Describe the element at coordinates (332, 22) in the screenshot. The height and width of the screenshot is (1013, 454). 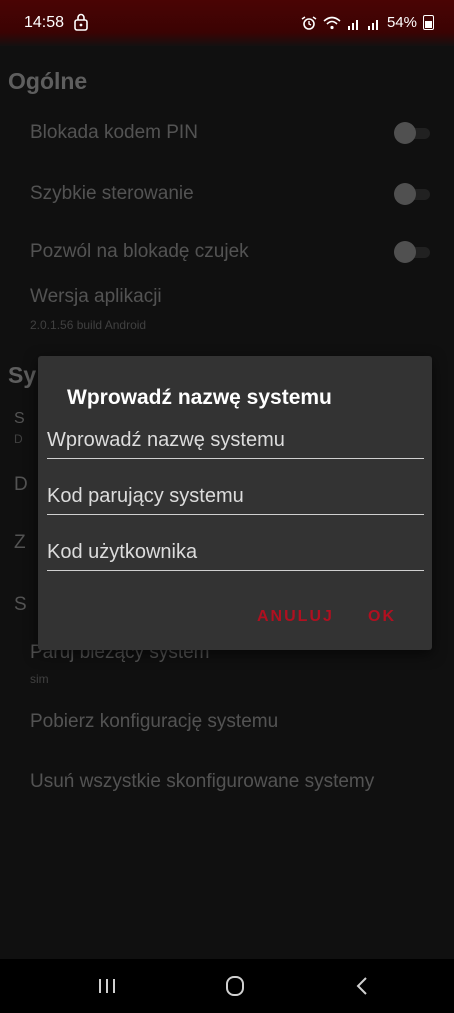
I see `wifi-icon` at that location.